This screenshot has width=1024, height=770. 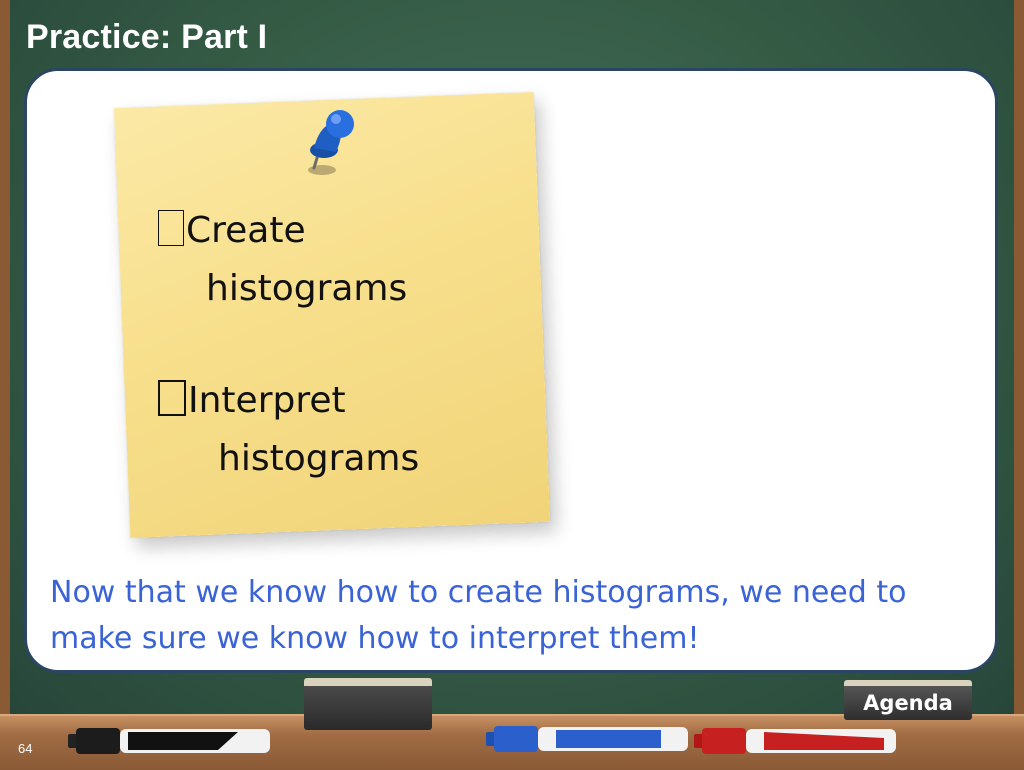 I want to click on chalk-eraser, so click(x=368, y=704).